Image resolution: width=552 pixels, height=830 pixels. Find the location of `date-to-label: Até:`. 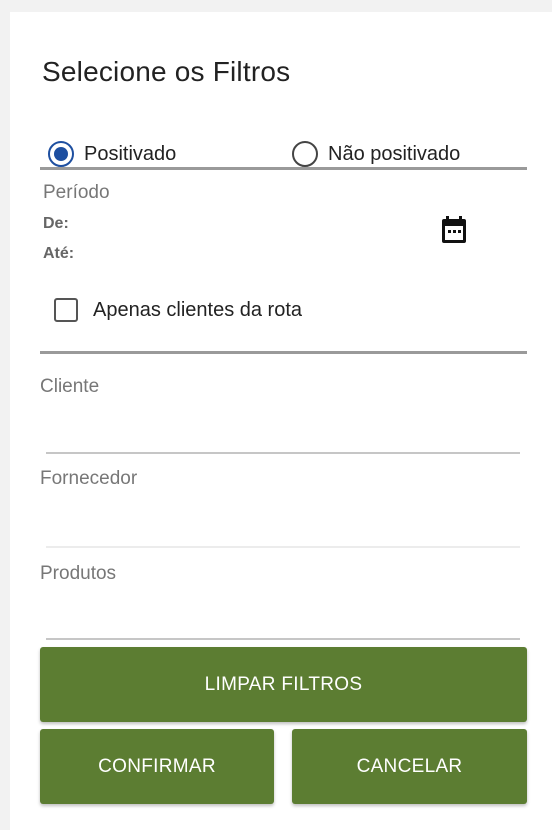

date-to-label: Até: is located at coordinates (58, 254).